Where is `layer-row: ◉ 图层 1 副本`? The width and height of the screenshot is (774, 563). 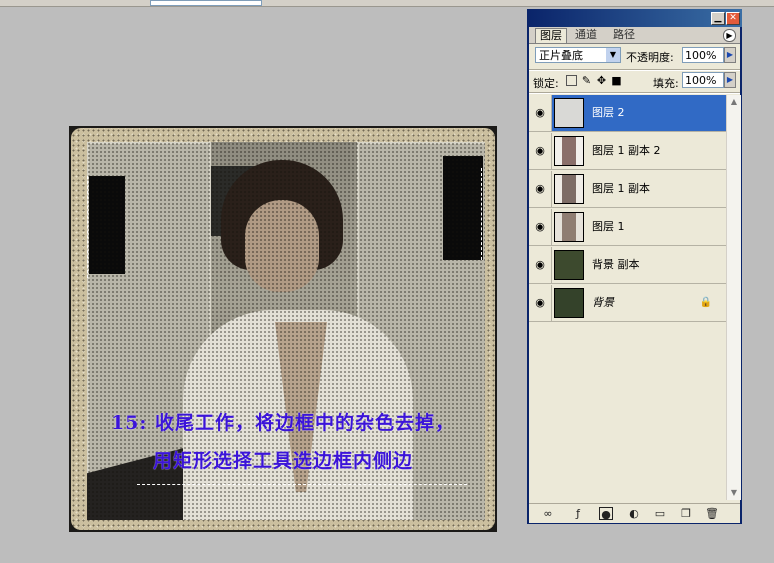
layer-row: ◉ 图层 1 副本 is located at coordinates (627, 189).